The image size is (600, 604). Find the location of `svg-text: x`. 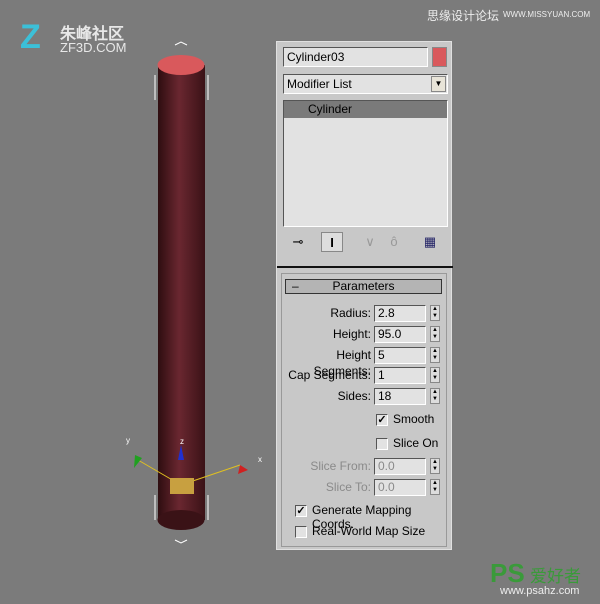

svg-text: x is located at coordinates (260, 459).